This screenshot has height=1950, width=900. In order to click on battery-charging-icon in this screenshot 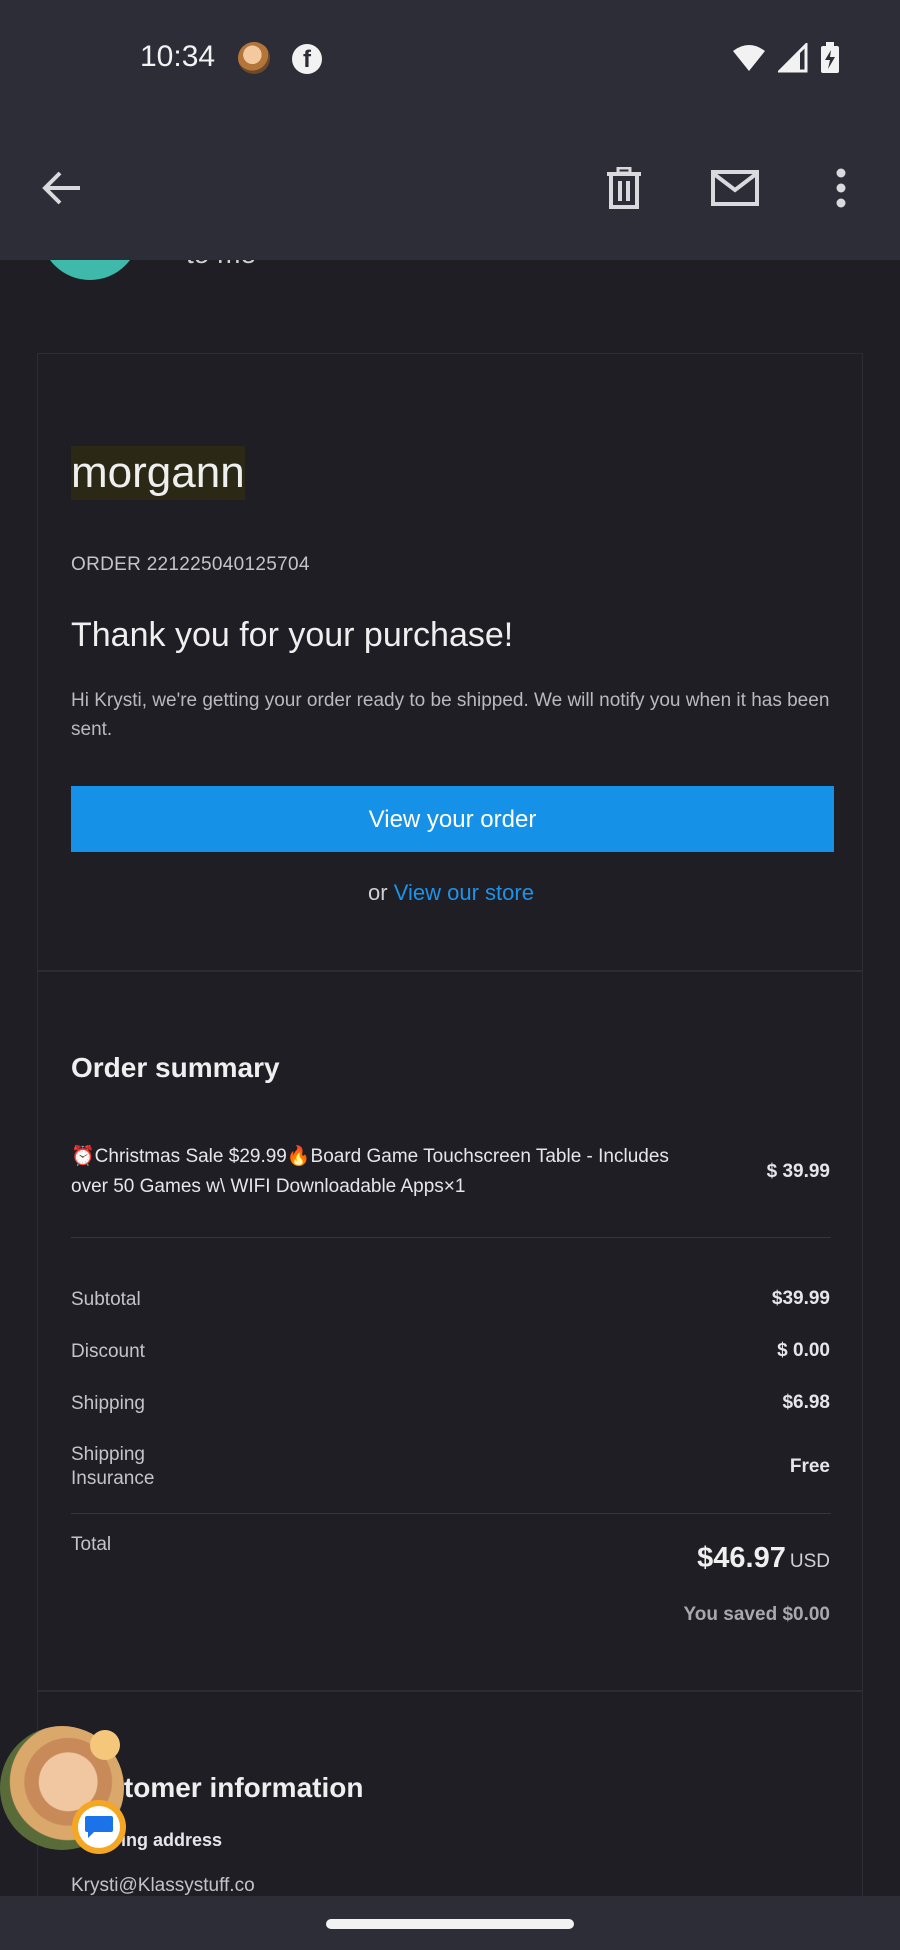, I will do `click(830, 57)`.